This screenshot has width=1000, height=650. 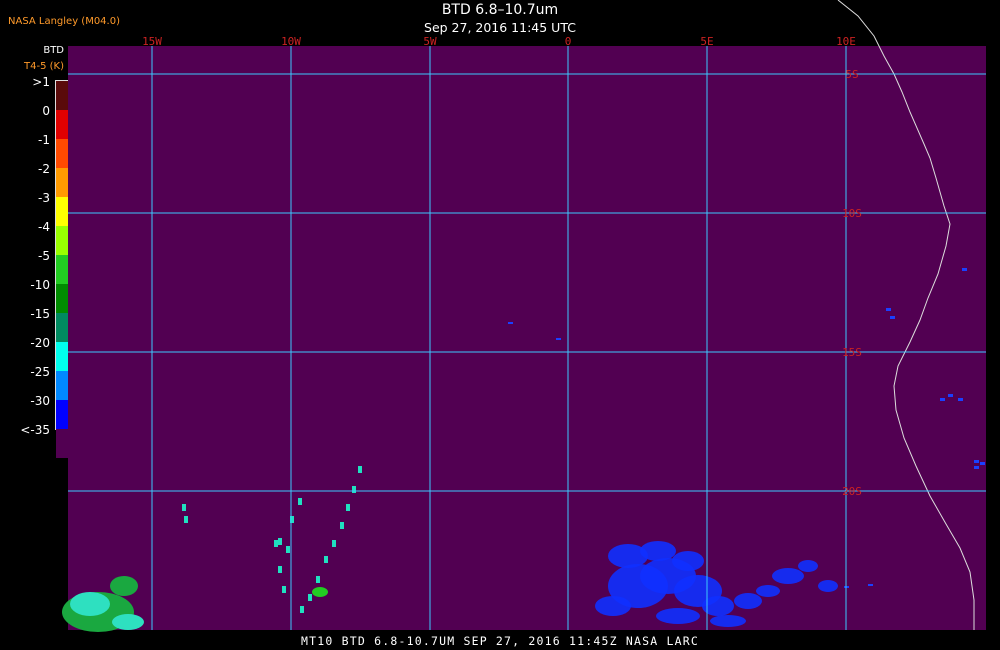 I want to click on legend-label: -2, so click(x=44, y=169).